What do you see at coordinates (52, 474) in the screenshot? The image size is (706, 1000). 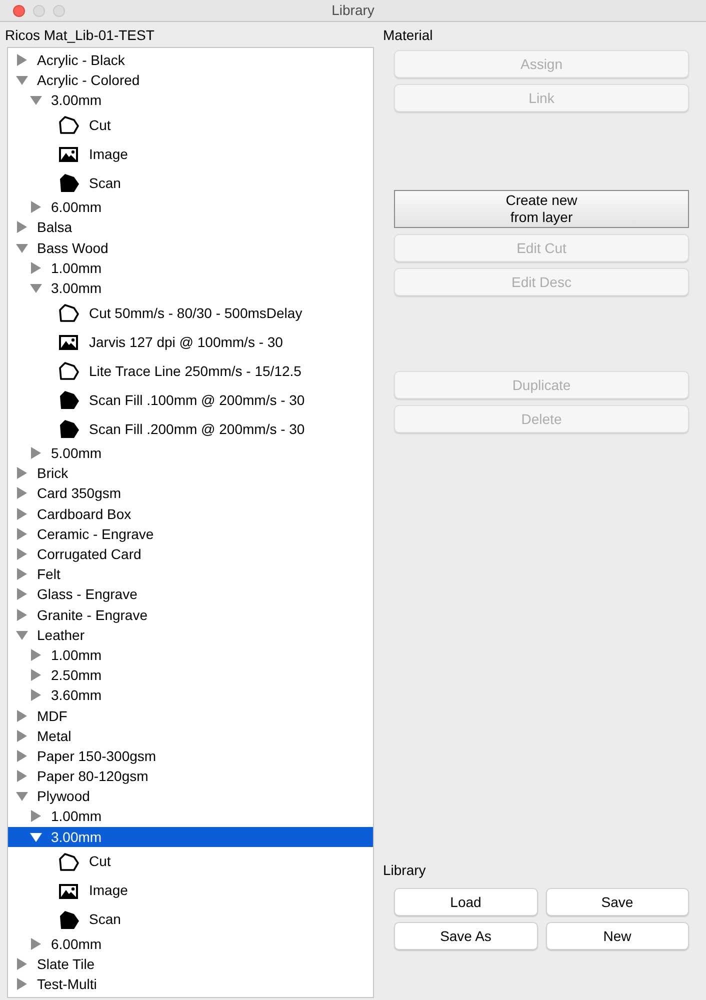 I see `tree-item-label: Brick` at bounding box center [52, 474].